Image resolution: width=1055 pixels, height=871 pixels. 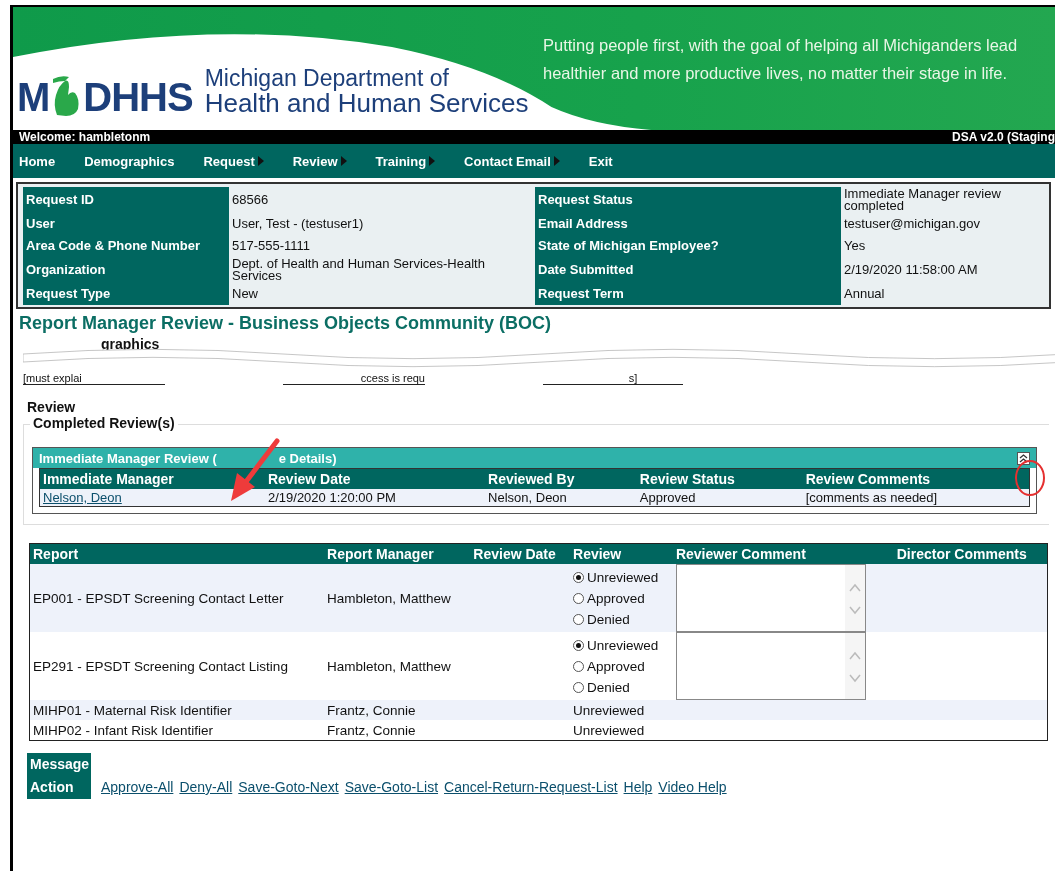 I want to click on field-label: Request Status, so click(x=688, y=200).